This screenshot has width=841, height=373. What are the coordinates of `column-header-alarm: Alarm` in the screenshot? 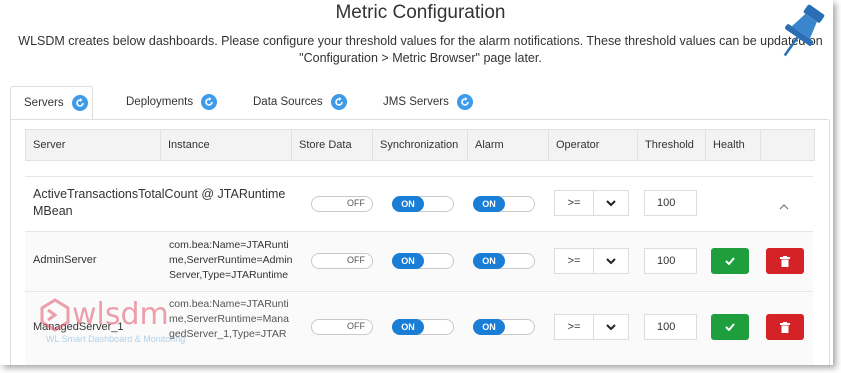 It's located at (507, 145).